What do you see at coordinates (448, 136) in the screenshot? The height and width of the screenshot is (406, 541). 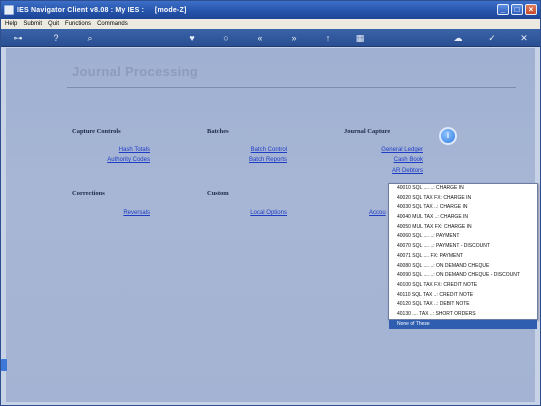 I see `info-icon: i` at bounding box center [448, 136].